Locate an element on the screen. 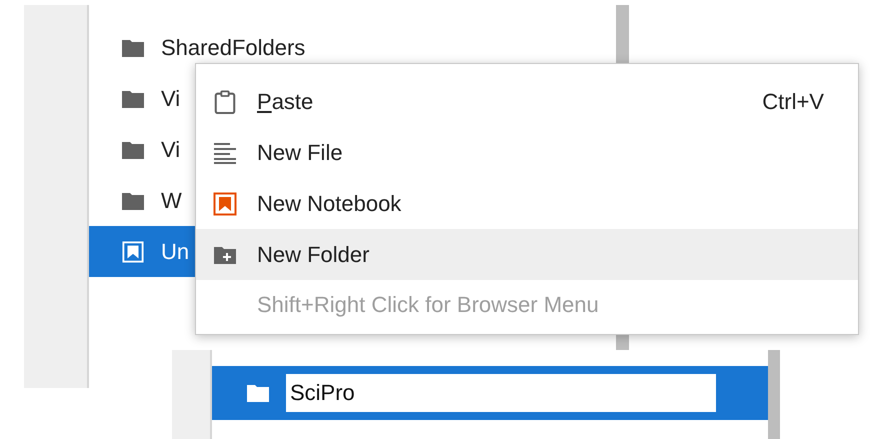 The width and height of the screenshot is (893, 439). file-name: Un is located at coordinates (175, 251).